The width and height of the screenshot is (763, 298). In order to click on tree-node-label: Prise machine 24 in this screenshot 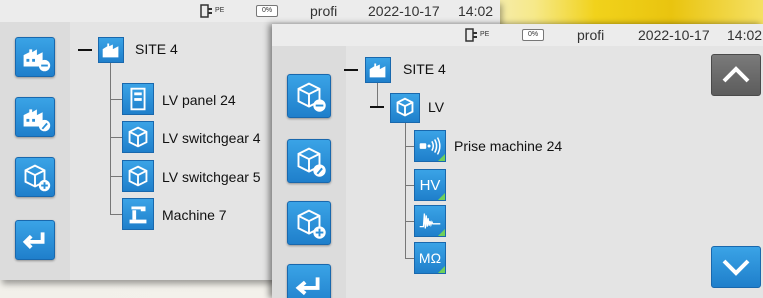, I will do `click(508, 146)`.